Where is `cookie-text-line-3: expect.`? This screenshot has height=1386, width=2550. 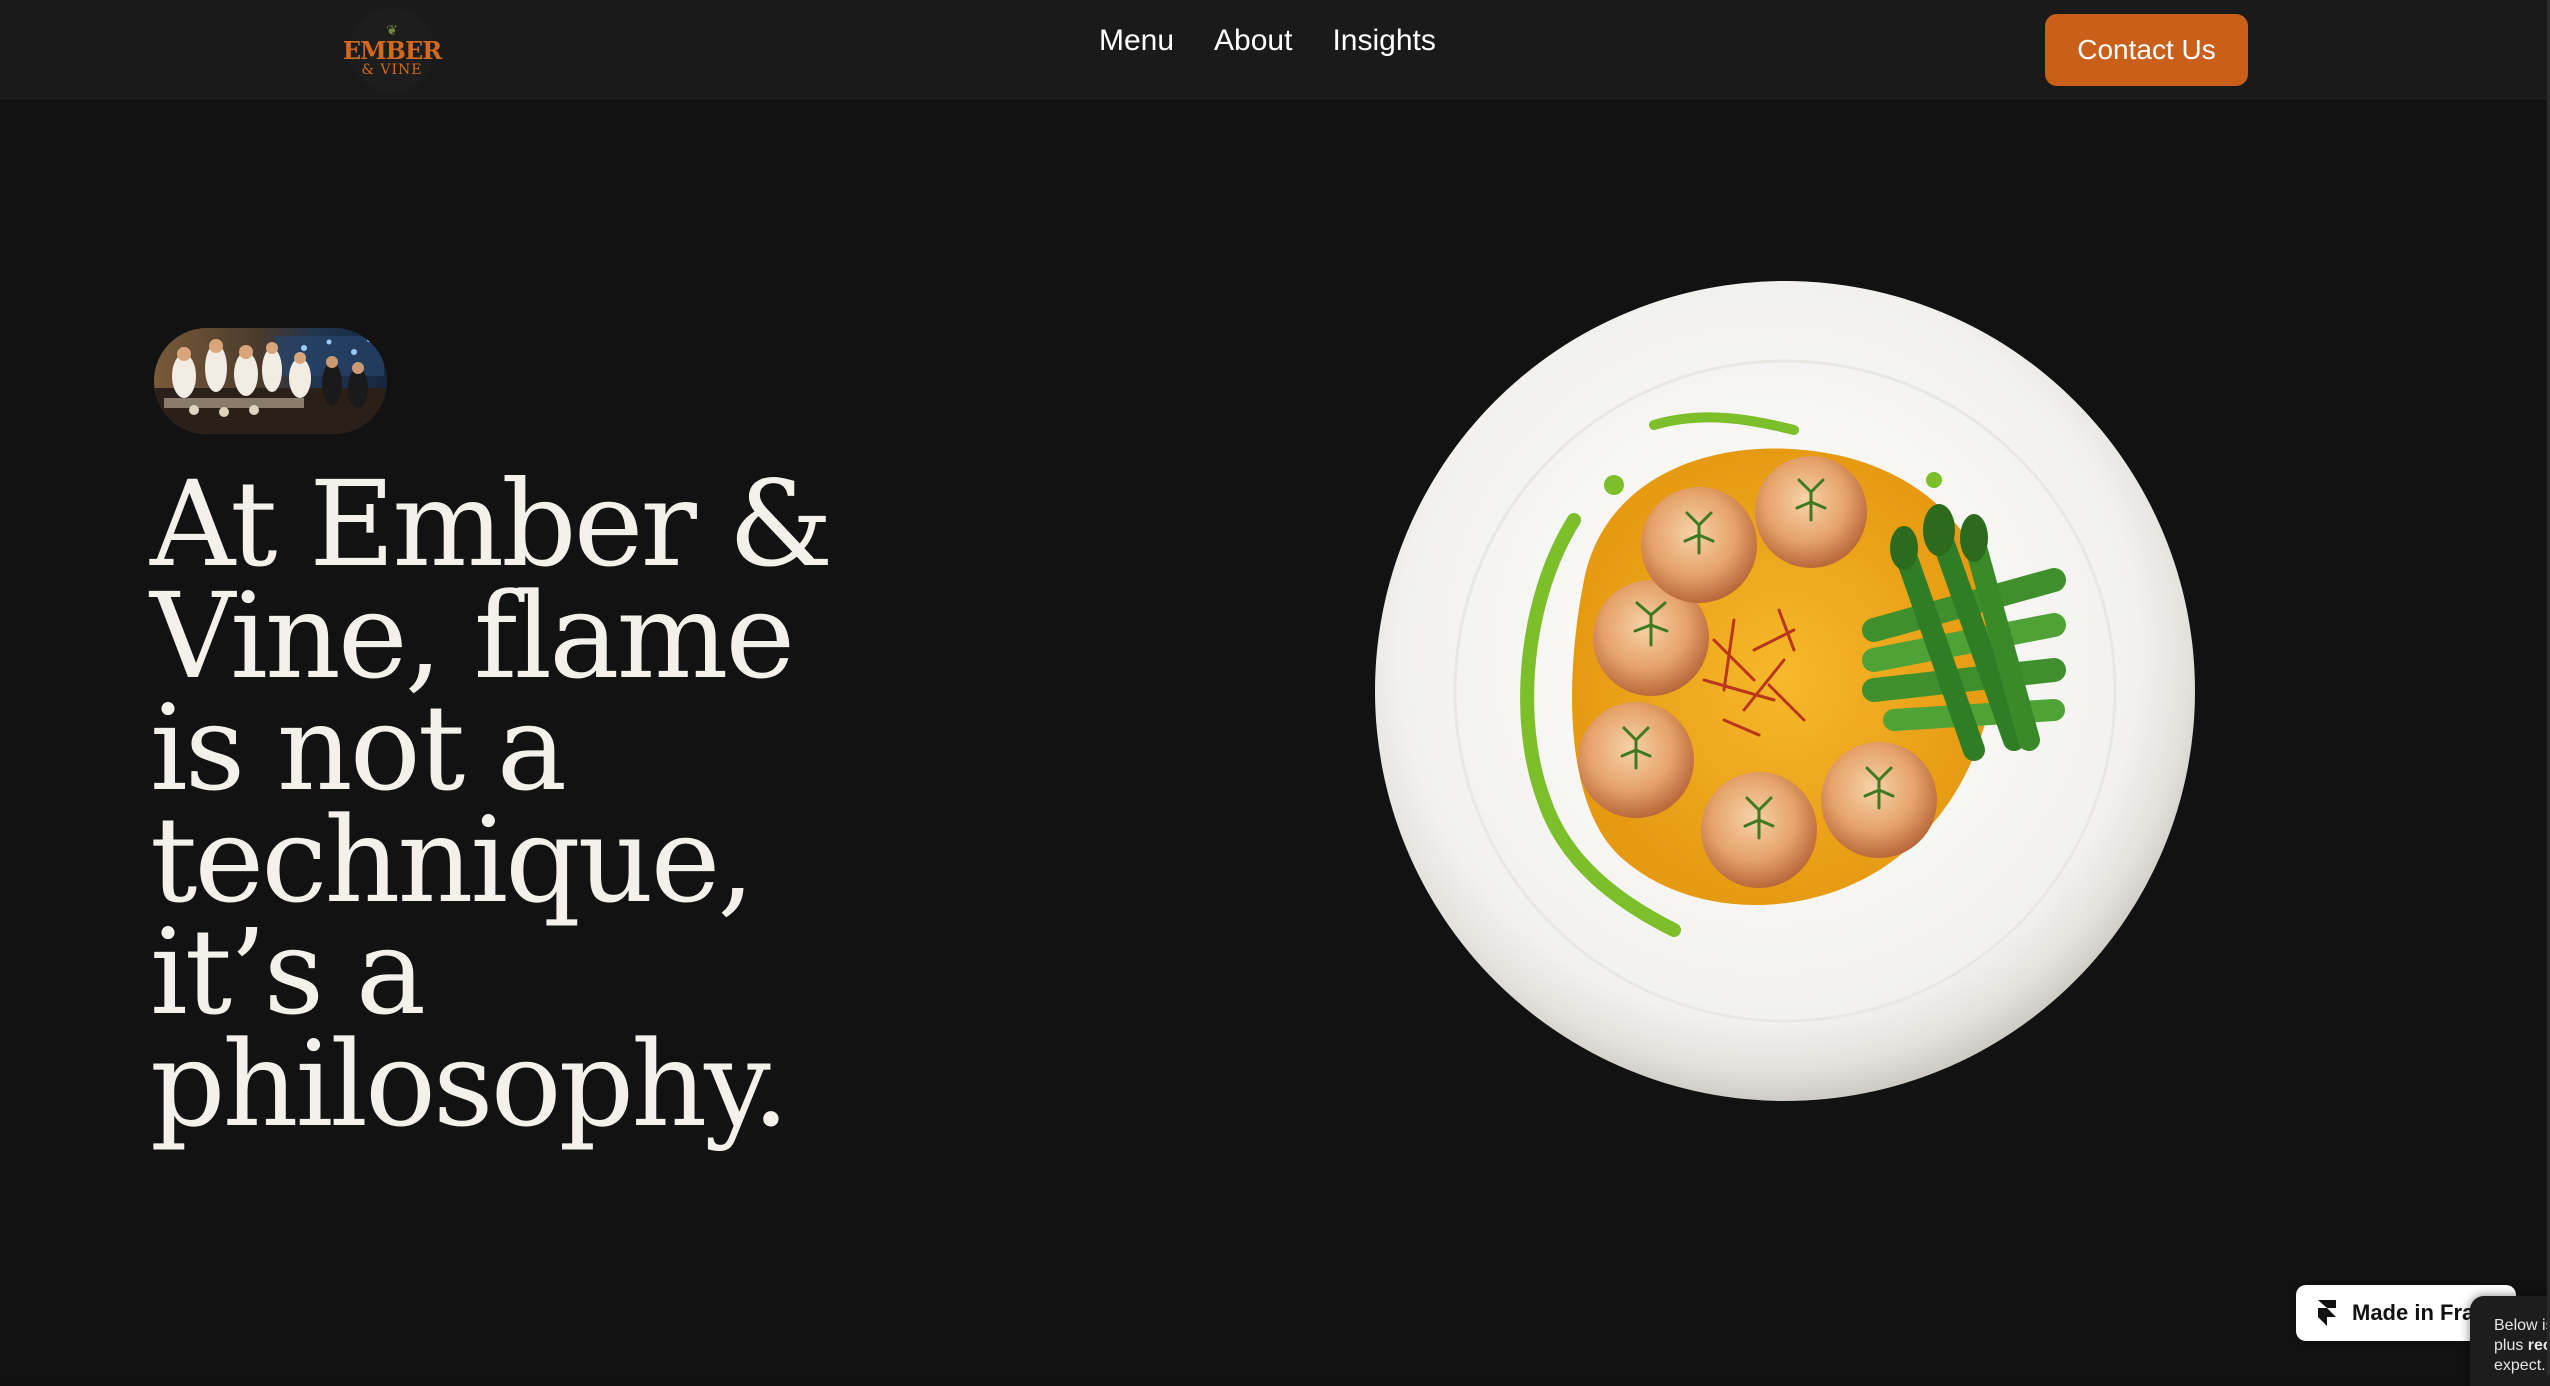 cookie-text-line-3: expect. is located at coordinates (2520, 1365).